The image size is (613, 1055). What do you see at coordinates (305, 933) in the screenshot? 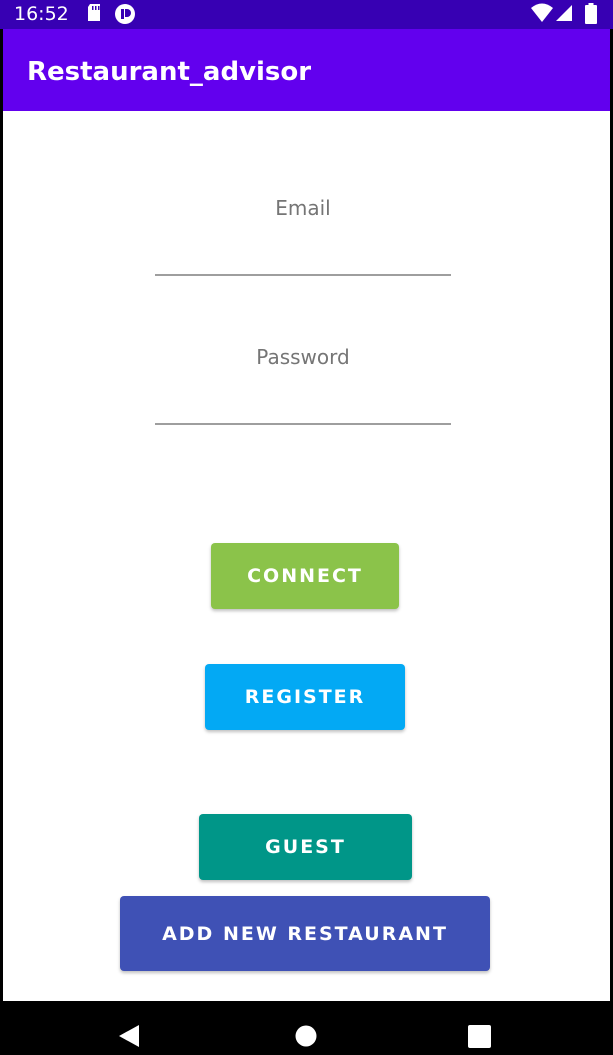
I see `add-new-restaurant-button: ADD NEW RESTAURANT` at bounding box center [305, 933].